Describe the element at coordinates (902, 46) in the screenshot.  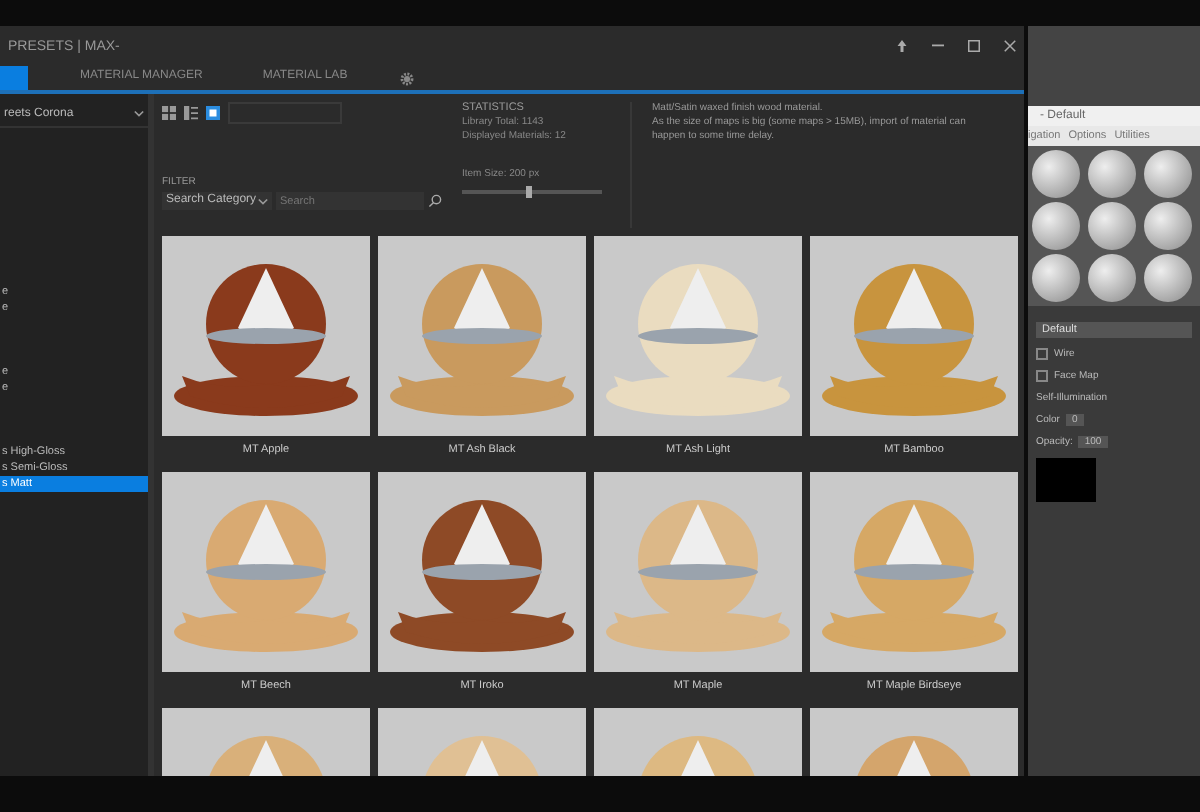
I see `pin-icon` at that location.